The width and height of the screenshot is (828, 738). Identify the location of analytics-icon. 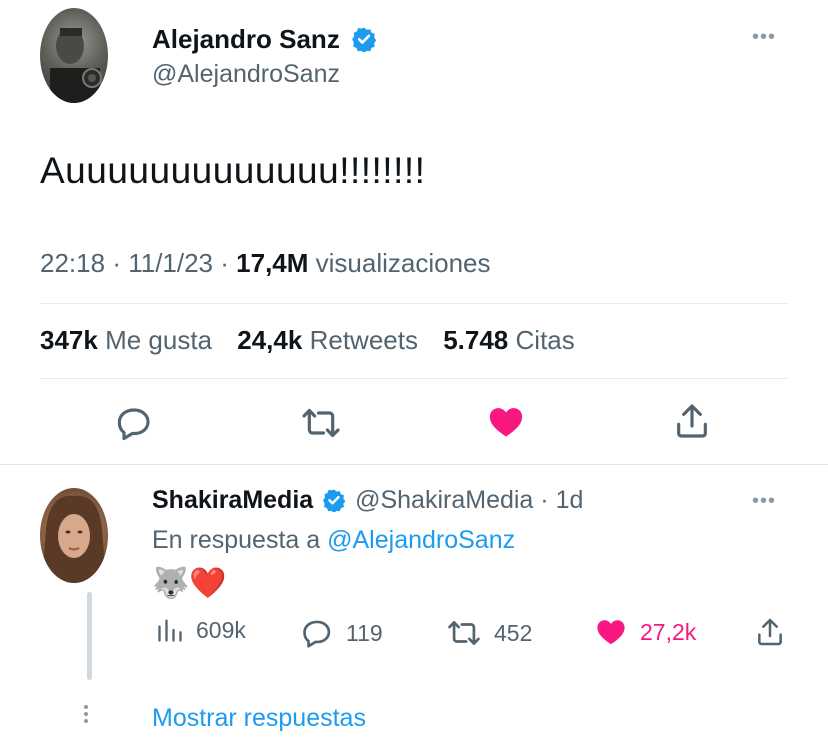
(170, 630).